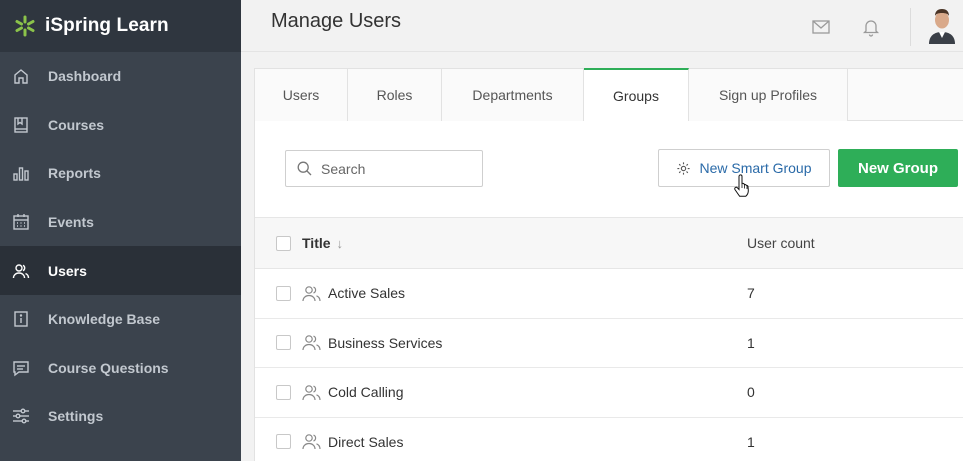  What do you see at coordinates (513, 95) in the screenshot?
I see `tab-departments: Departments` at bounding box center [513, 95].